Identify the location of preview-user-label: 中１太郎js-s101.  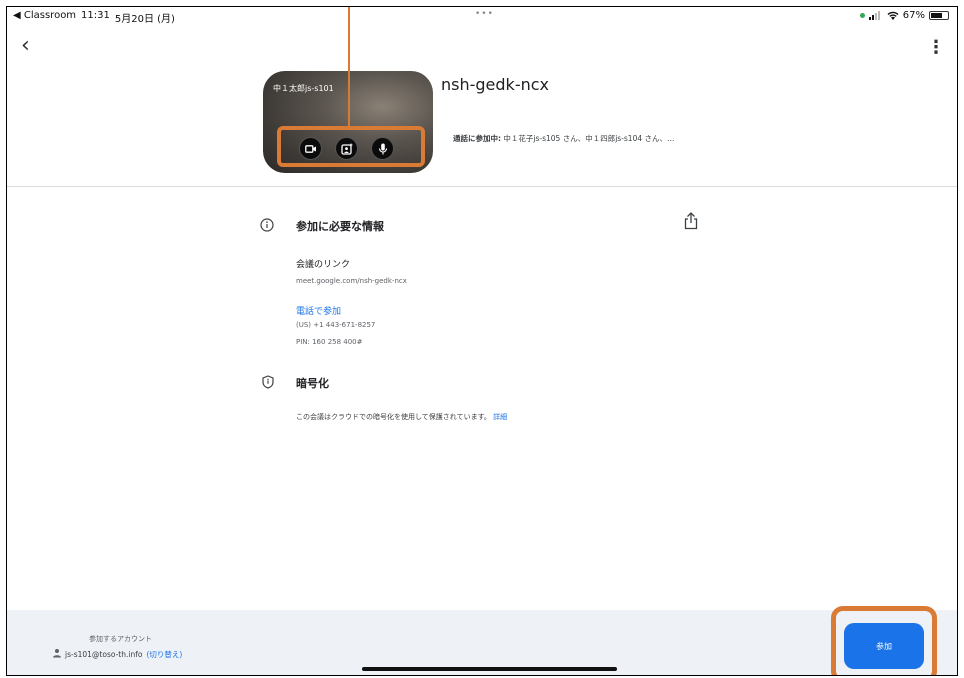
(303, 88).